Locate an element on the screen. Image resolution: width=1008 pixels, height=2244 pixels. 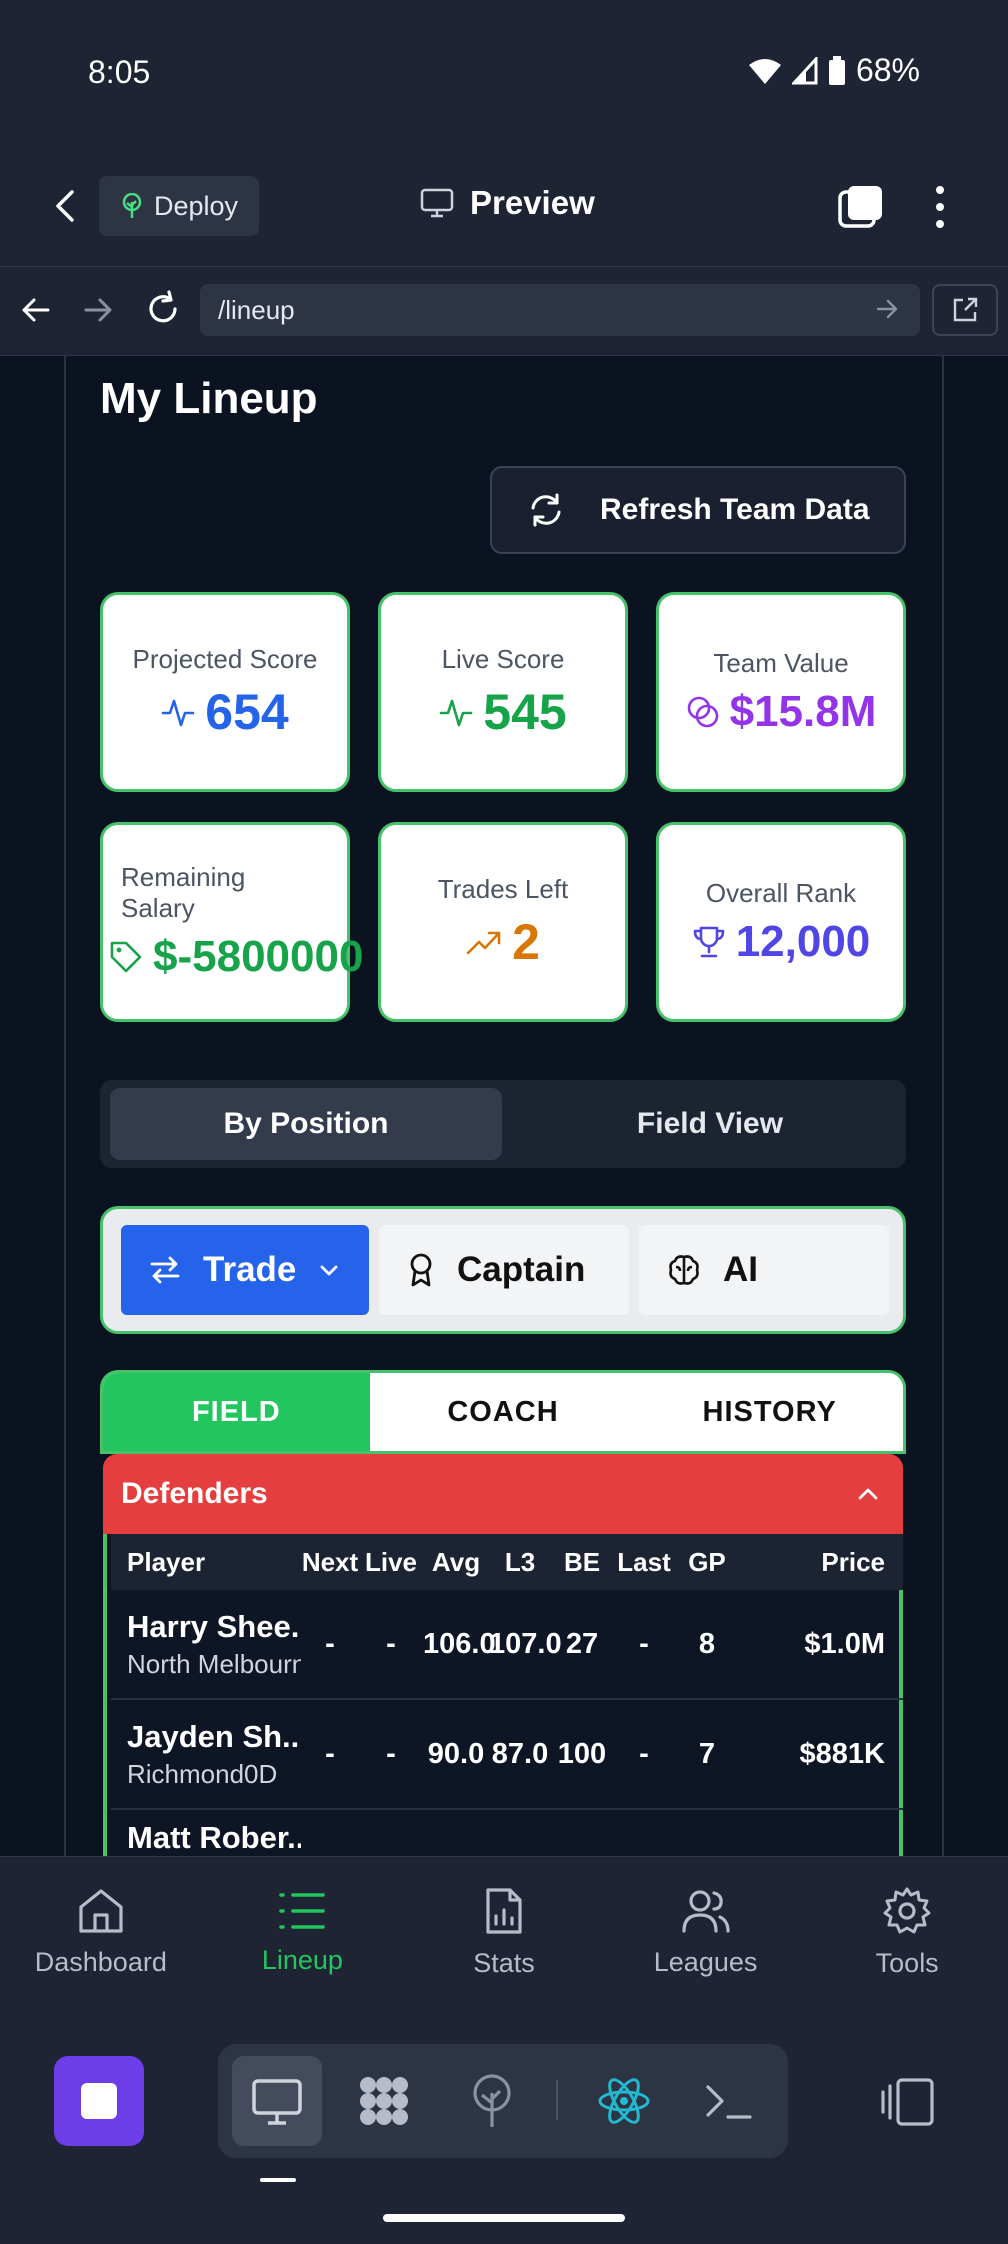
preview-title: Preview is located at coordinates (507, 203).